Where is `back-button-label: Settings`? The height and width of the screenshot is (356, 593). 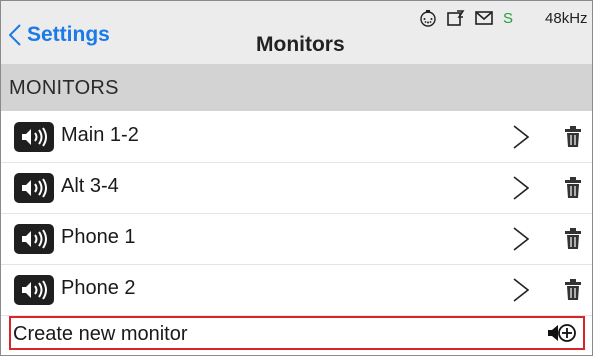
back-button-label: Settings is located at coordinates (68, 34).